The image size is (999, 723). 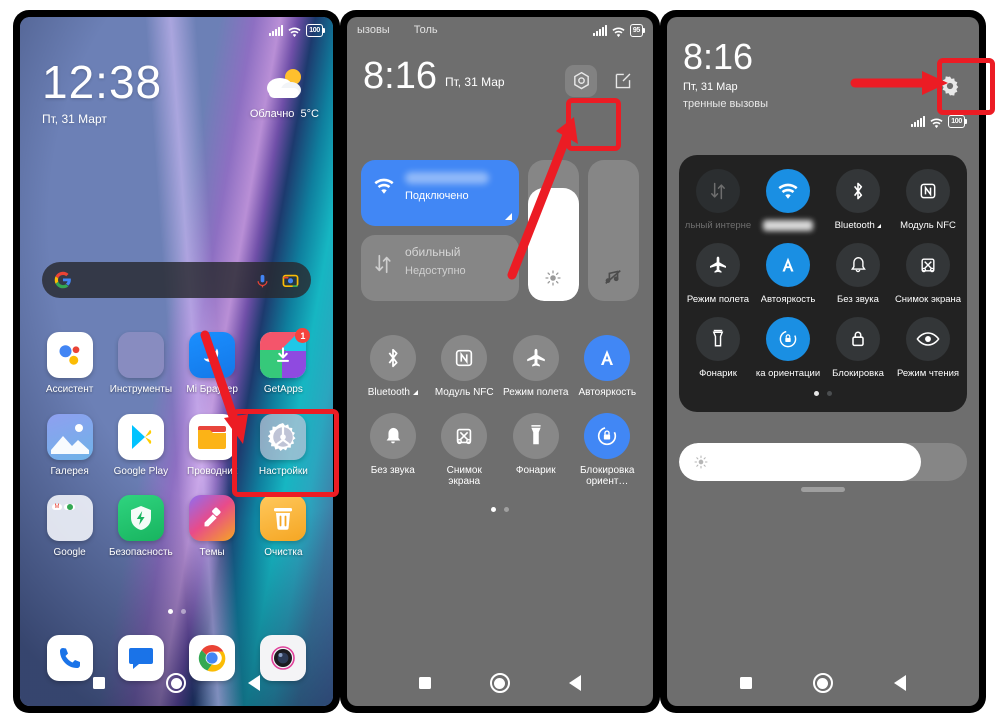 I want to click on app-label: GetApps, so click(x=283, y=389).